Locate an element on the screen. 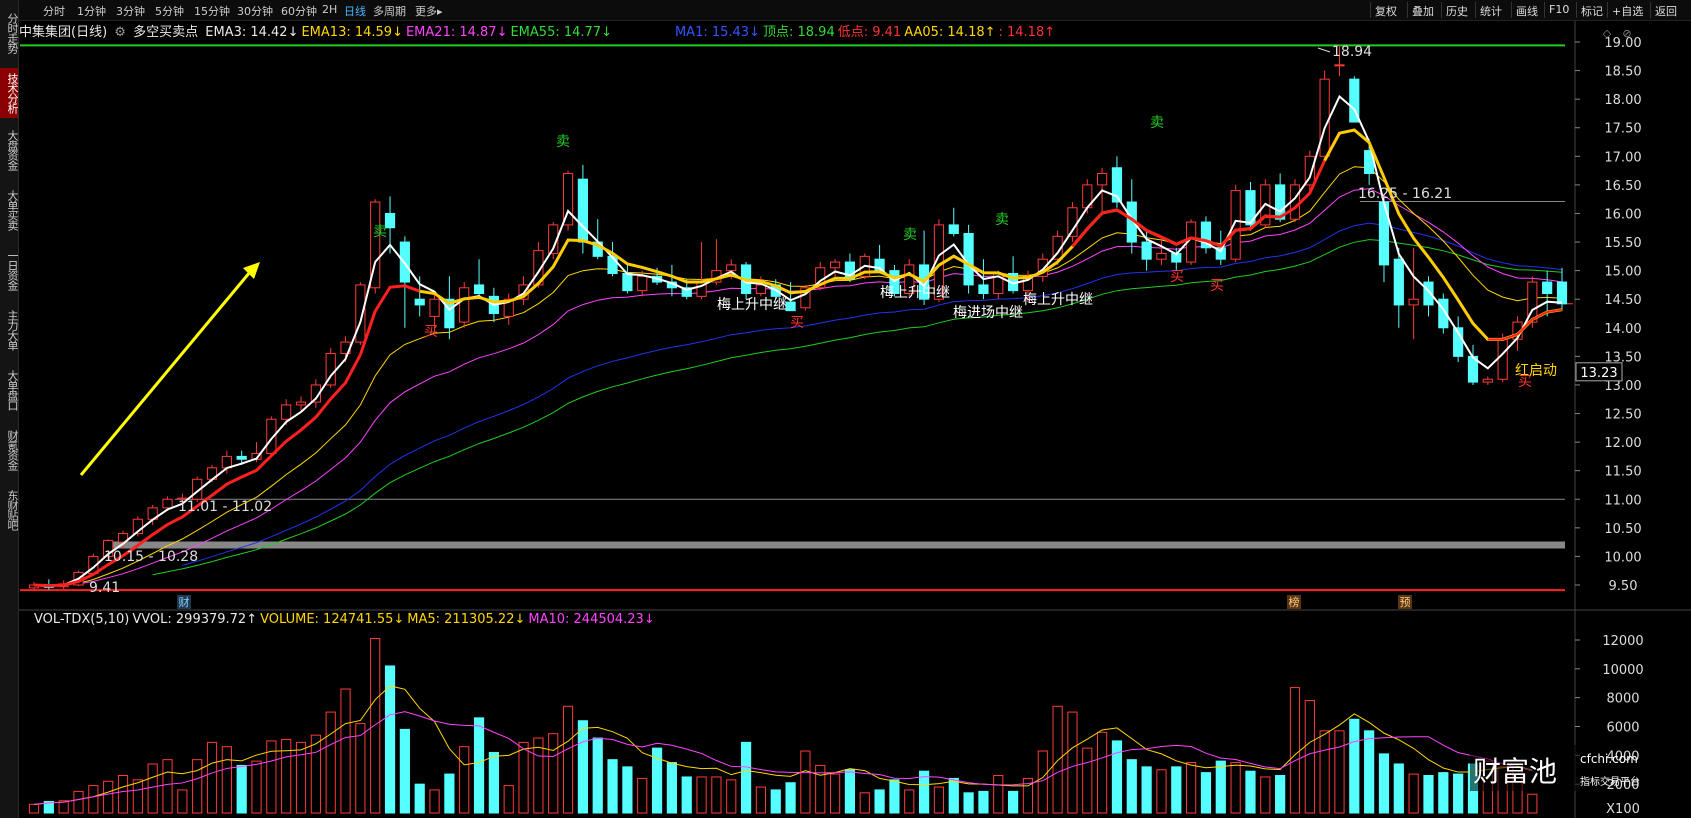  pre-badge: 预 is located at coordinates (1405, 602).